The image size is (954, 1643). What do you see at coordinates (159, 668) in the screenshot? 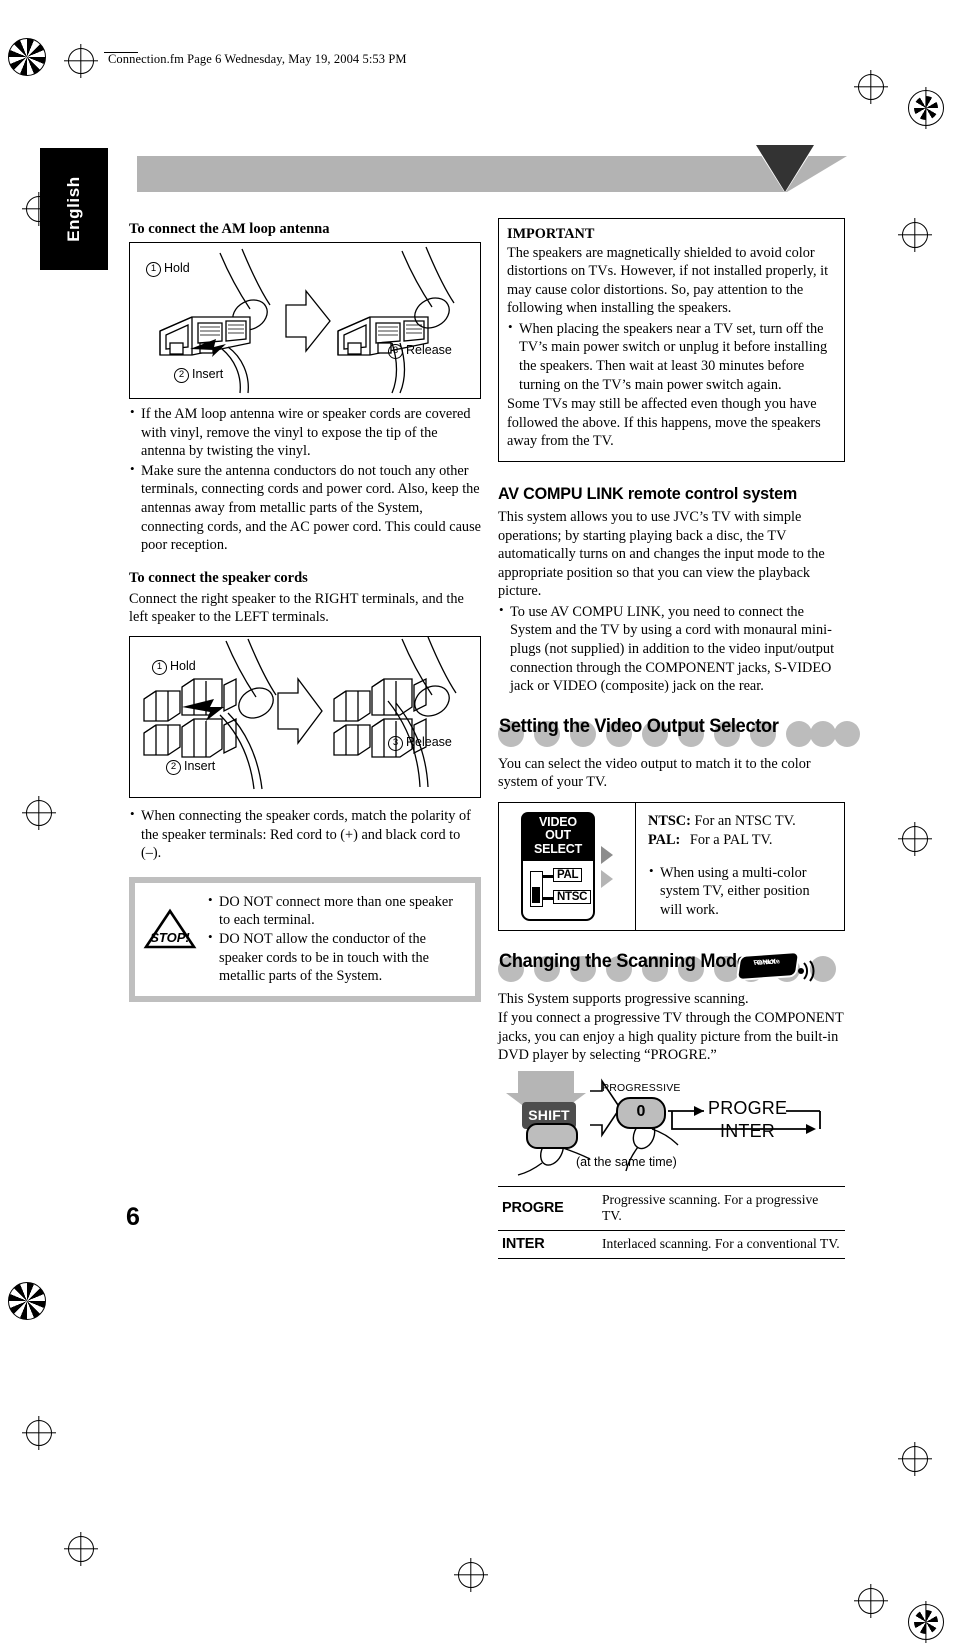
I see `speaker-step-1-number: 1` at bounding box center [159, 668].